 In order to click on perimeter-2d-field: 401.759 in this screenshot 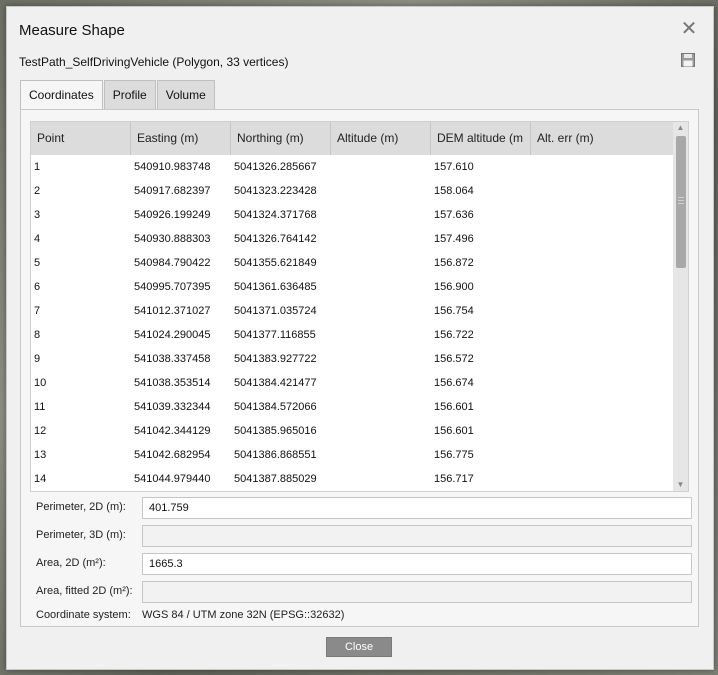, I will do `click(417, 508)`.